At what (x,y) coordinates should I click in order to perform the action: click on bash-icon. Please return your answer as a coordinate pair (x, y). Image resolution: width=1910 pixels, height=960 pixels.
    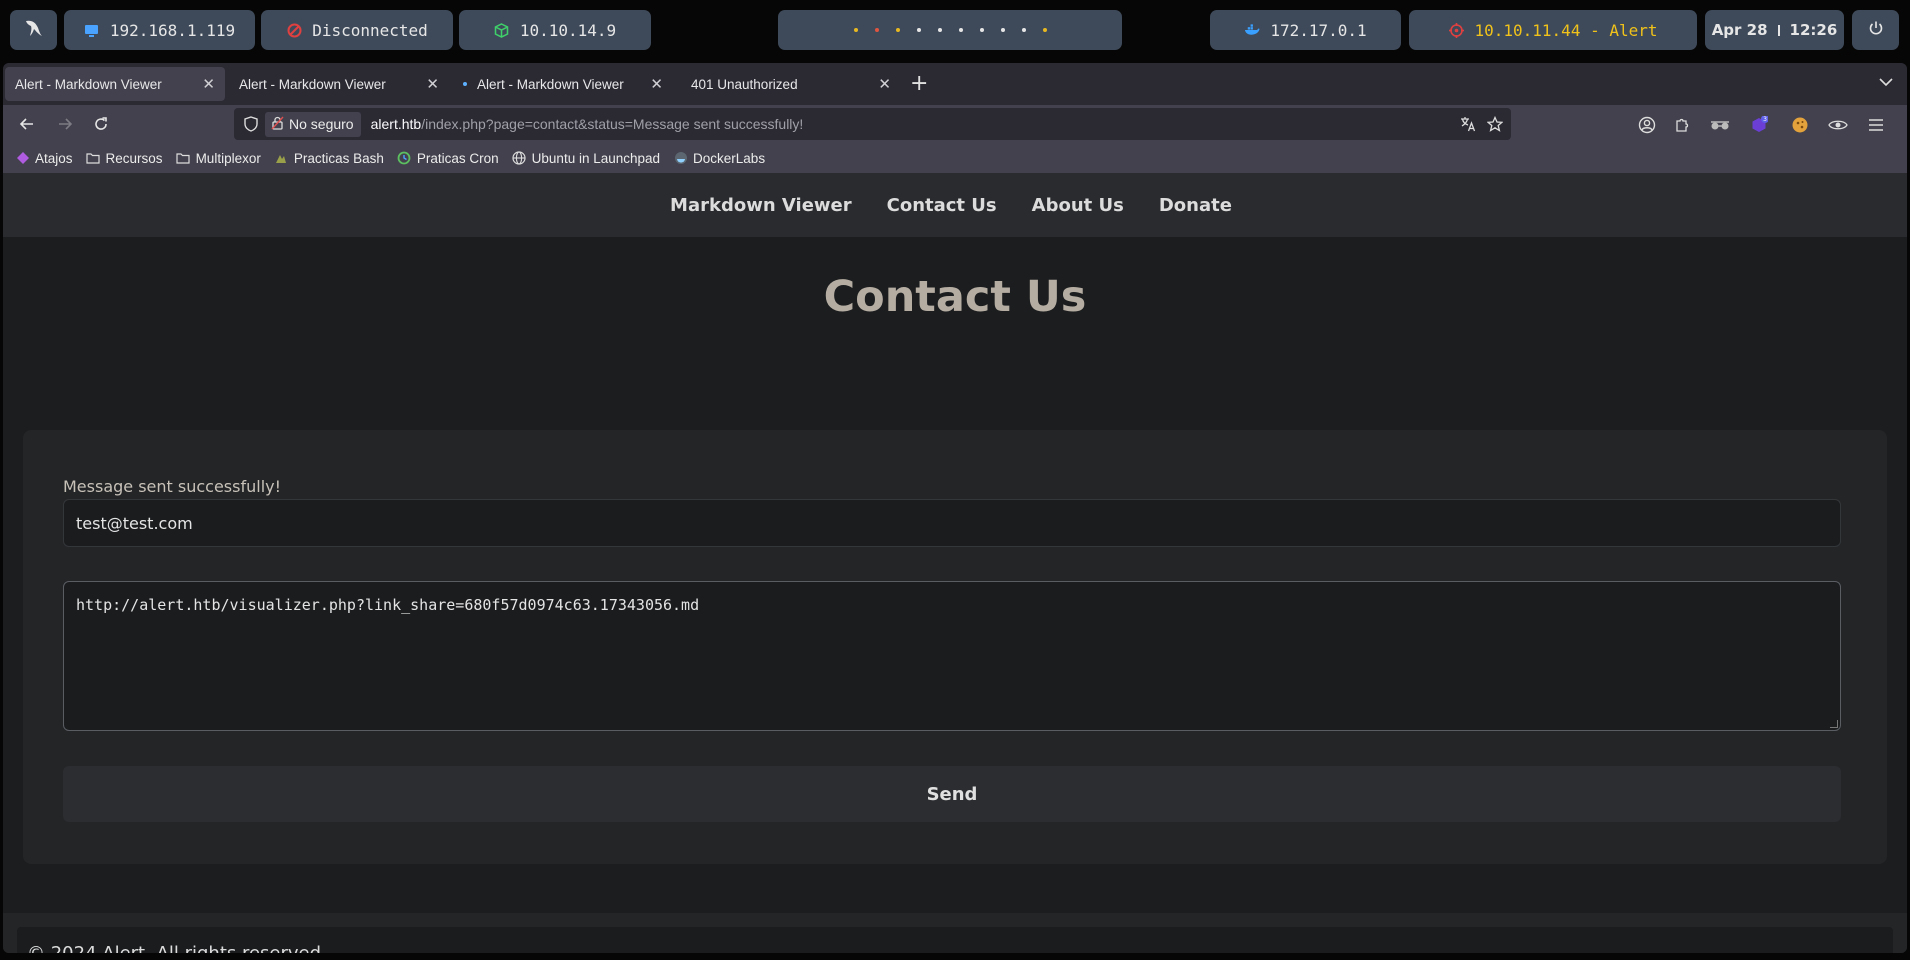
    Looking at the image, I should click on (281, 158).